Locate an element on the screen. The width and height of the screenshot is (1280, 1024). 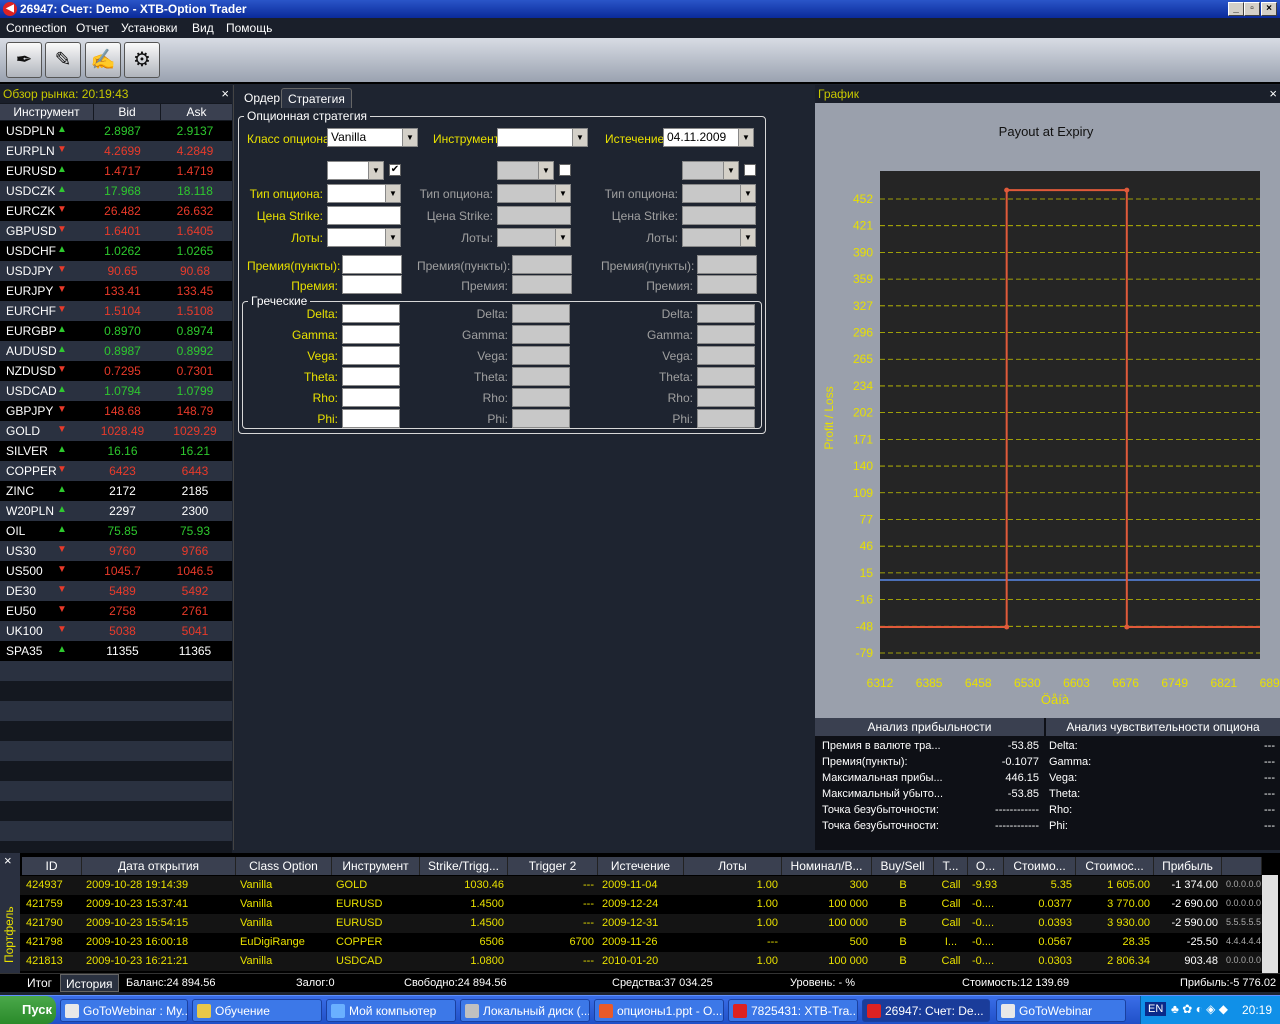
taskbar-item: Обучение is located at coordinates (257, 1010).